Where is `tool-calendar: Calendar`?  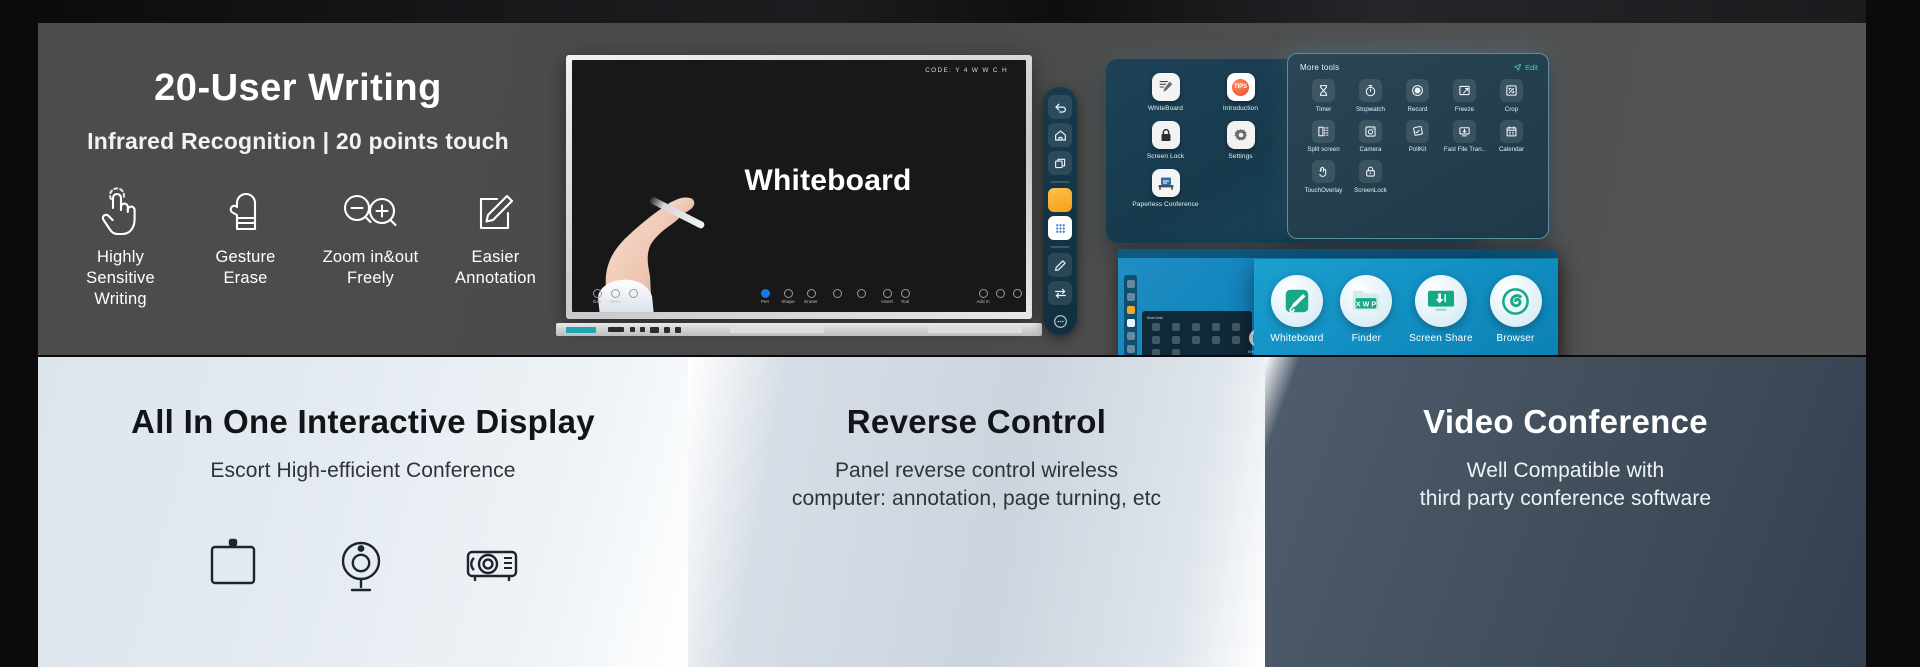
tool-calendar: Calendar is located at coordinates (1511, 136).